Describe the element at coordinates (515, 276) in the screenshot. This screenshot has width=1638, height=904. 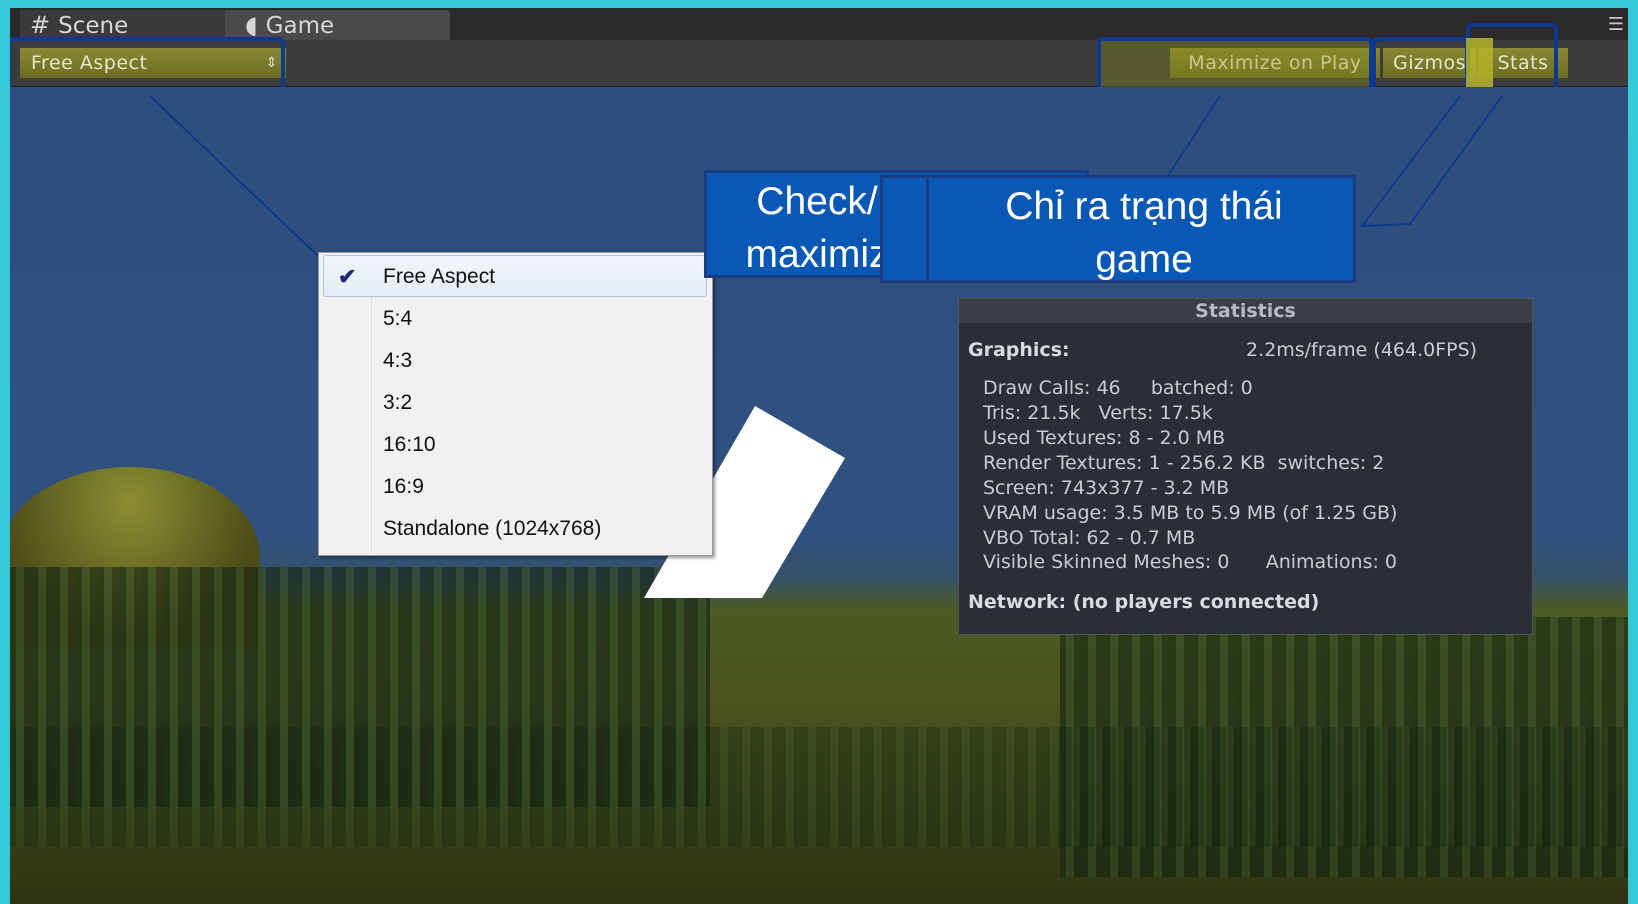
I see `aspect-option-free: ✔ Free Aspect` at that location.